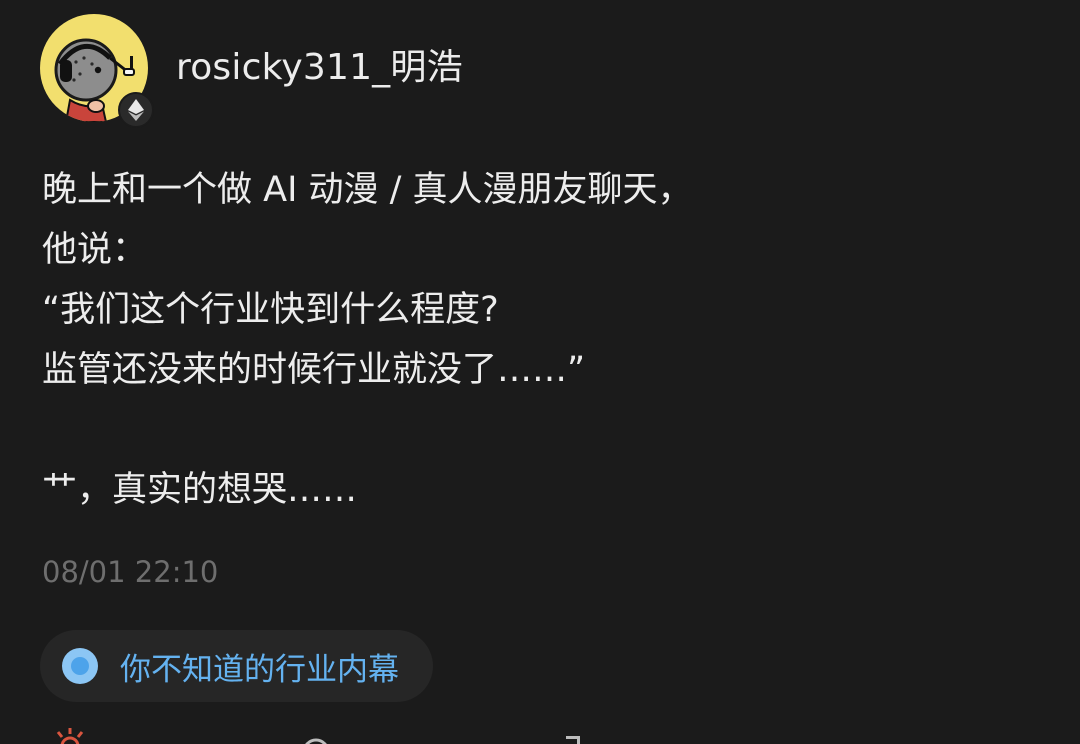 The image size is (1080, 744). What do you see at coordinates (367, 190) in the screenshot?
I see `post-line: 晚上和一个做 AI 动漫 / 真人漫朋友聊天，` at bounding box center [367, 190].